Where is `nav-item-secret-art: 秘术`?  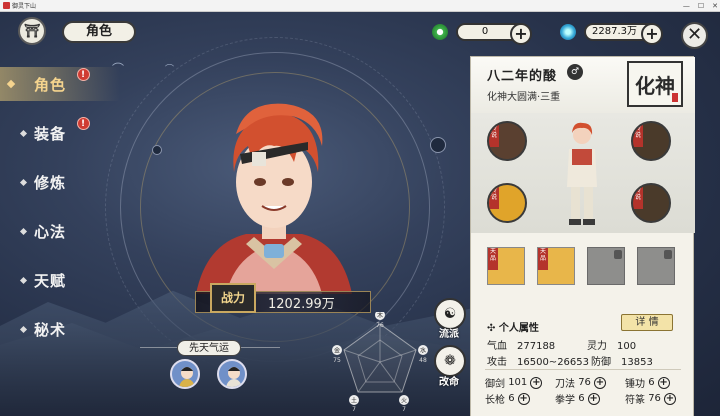
nav-item-secret-art: 秘术 is located at coordinates (60, 329).